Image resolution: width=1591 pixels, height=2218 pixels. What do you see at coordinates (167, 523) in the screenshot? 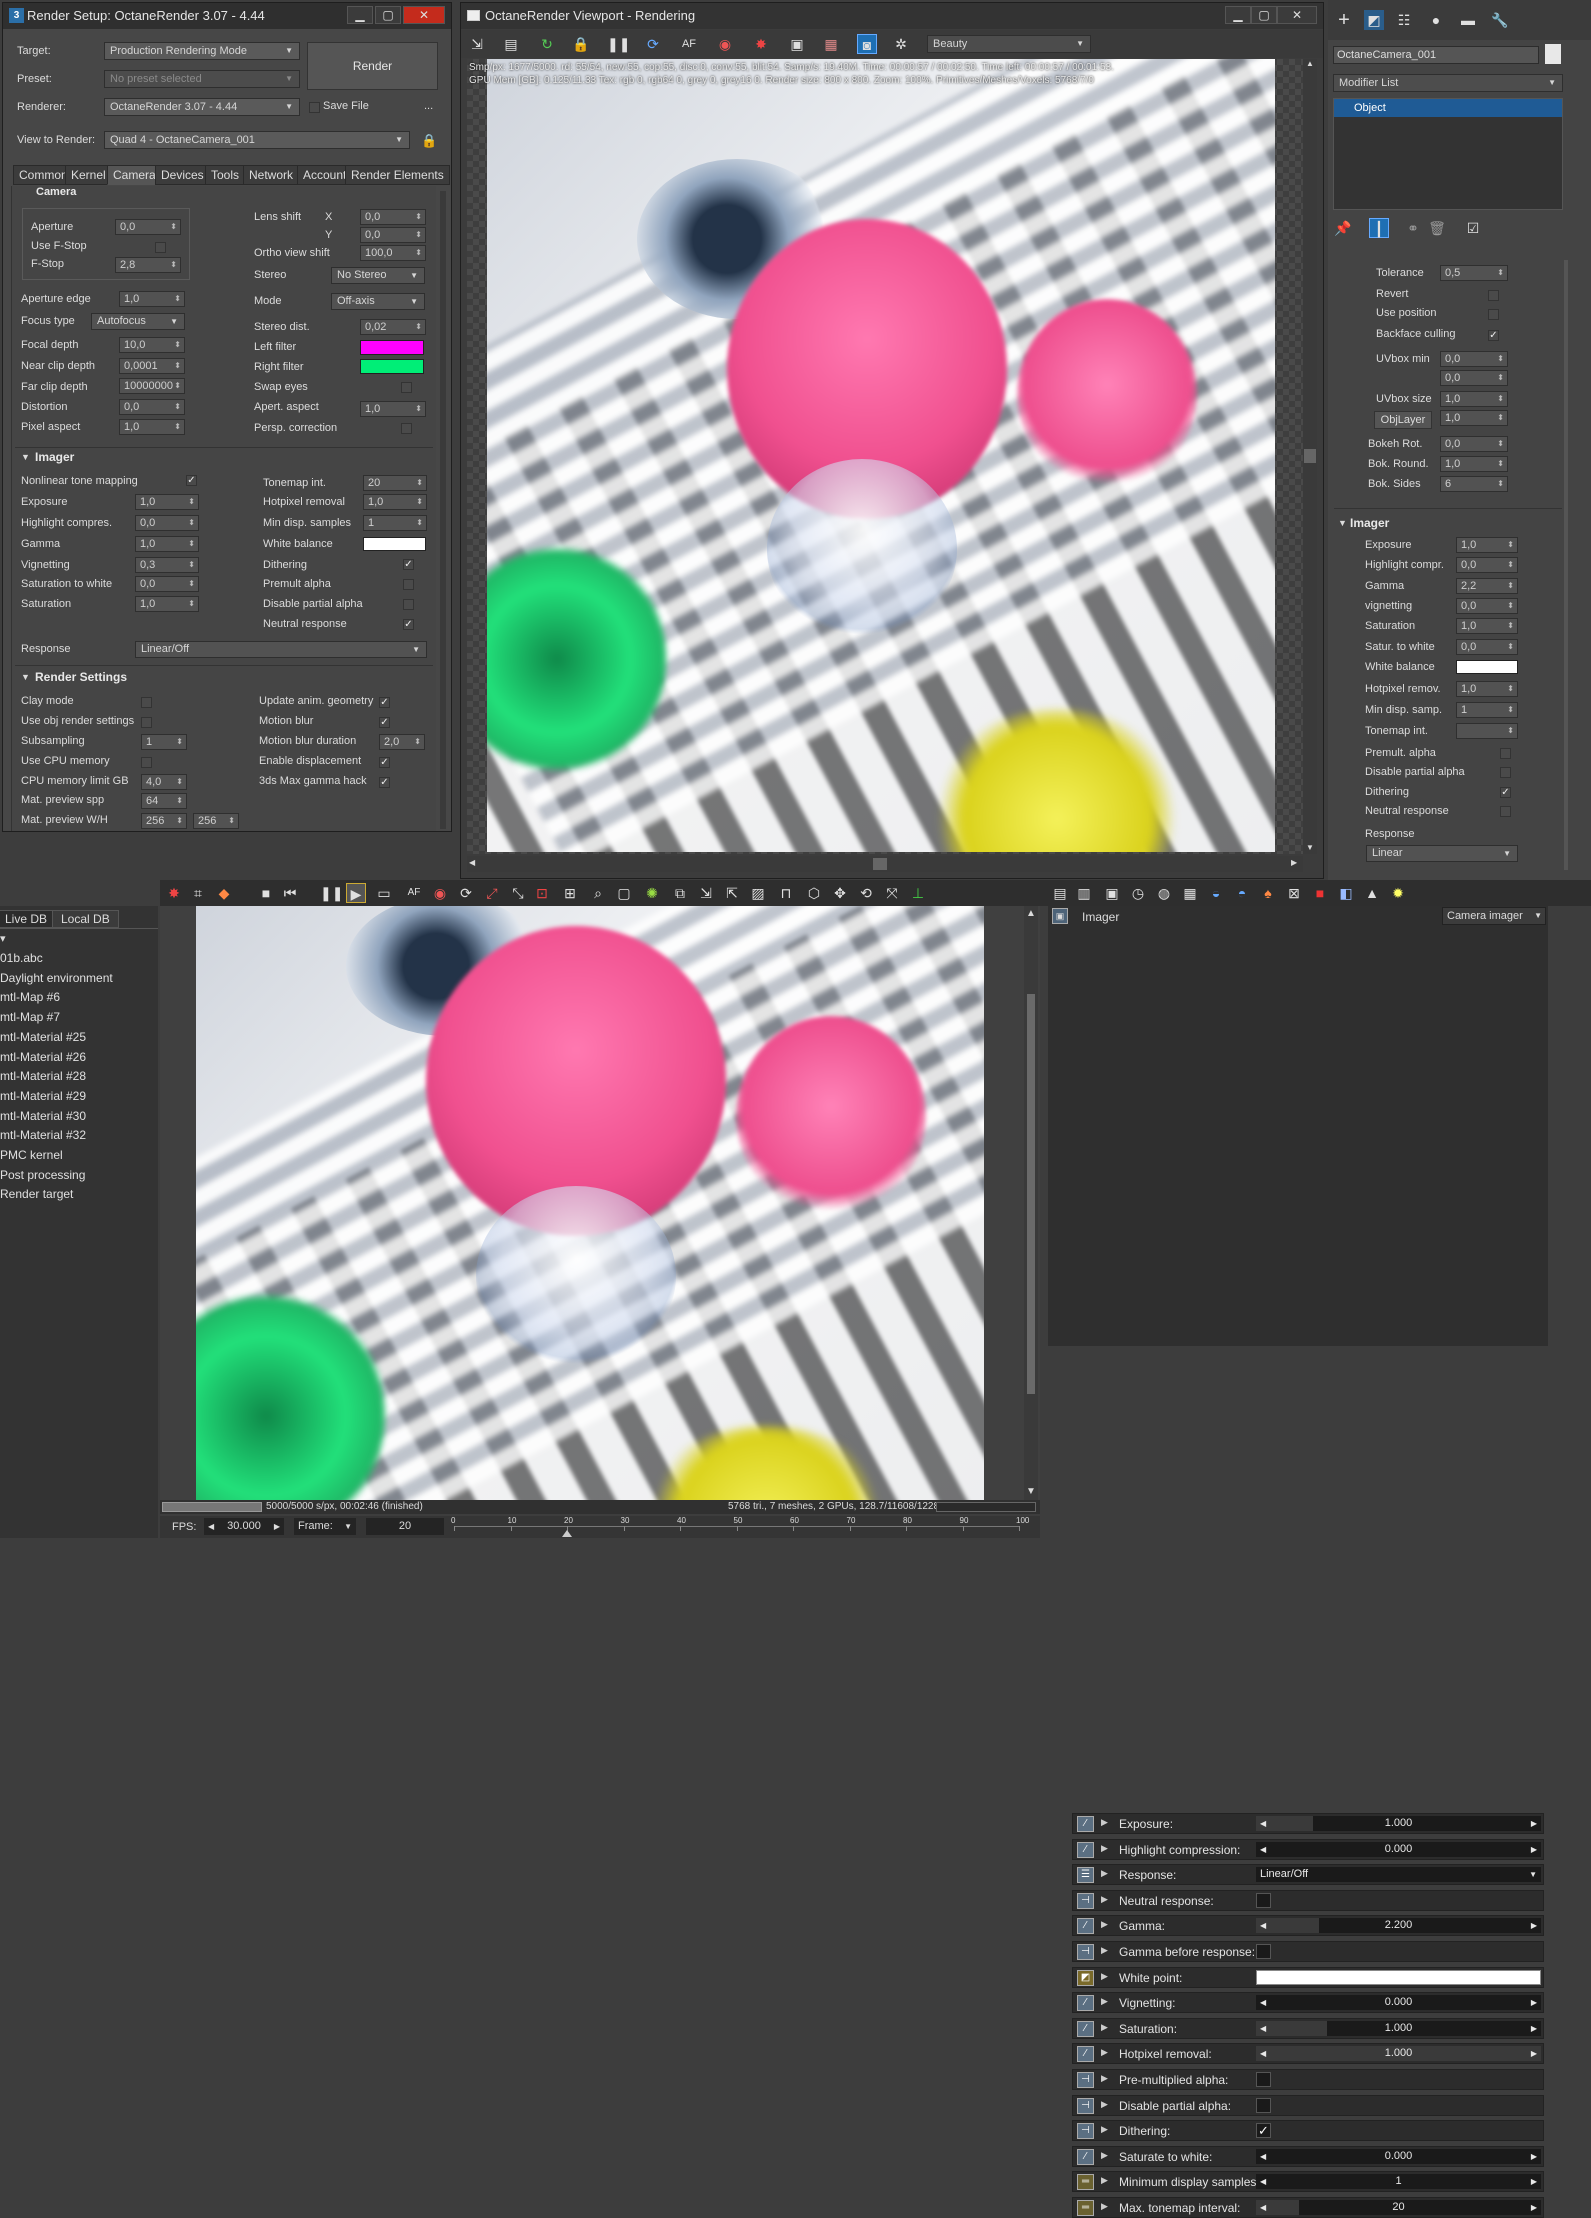
I see `highlight-spinner: 0,0 ⬍` at bounding box center [167, 523].